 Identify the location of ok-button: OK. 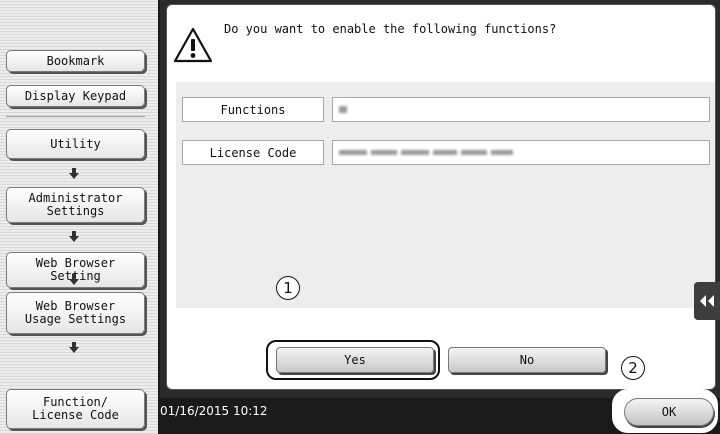
(669, 412).